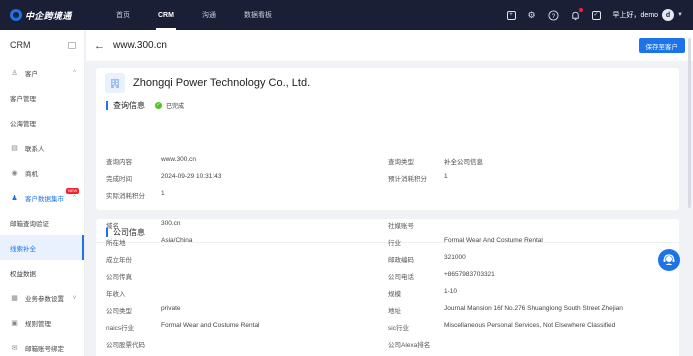 Image resolution: width=693 pixels, height=356 pixels. What do you see at coordinates (387, 105) in the screenshot?
I see `query-section-title: 查询信息 ✓ 已完成` at bounding box center [387, 105].